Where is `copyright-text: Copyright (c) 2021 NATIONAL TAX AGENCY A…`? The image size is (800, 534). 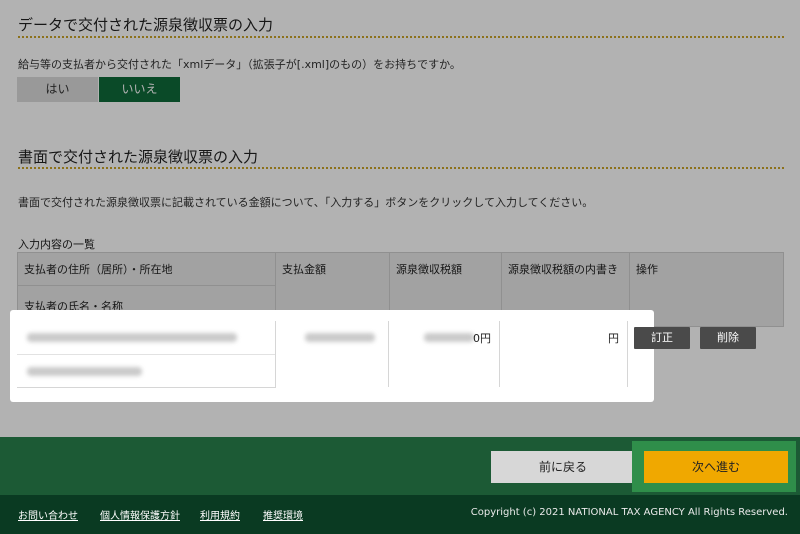 copyright-text: Copyright (c) 2021 NATIONAL TAX AGENCY A… is located at coordinates (629, 512).